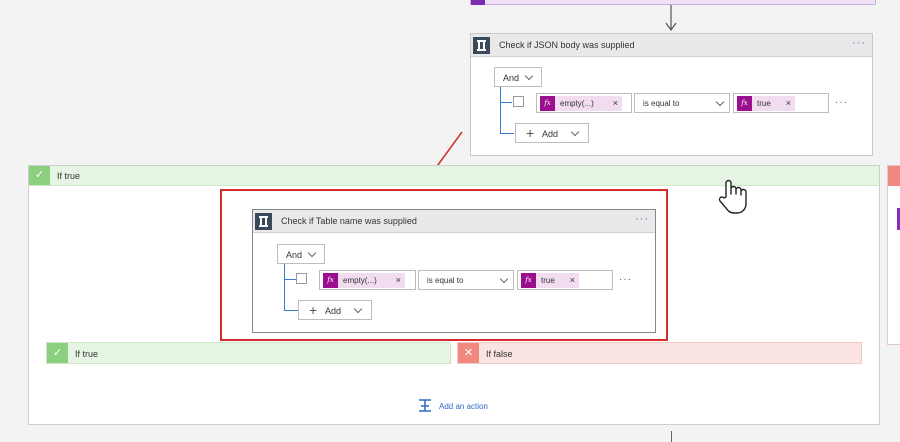 This screenshot has width=900, height=442. I want to click on add-action-link: Add an action, so click(458, 406).